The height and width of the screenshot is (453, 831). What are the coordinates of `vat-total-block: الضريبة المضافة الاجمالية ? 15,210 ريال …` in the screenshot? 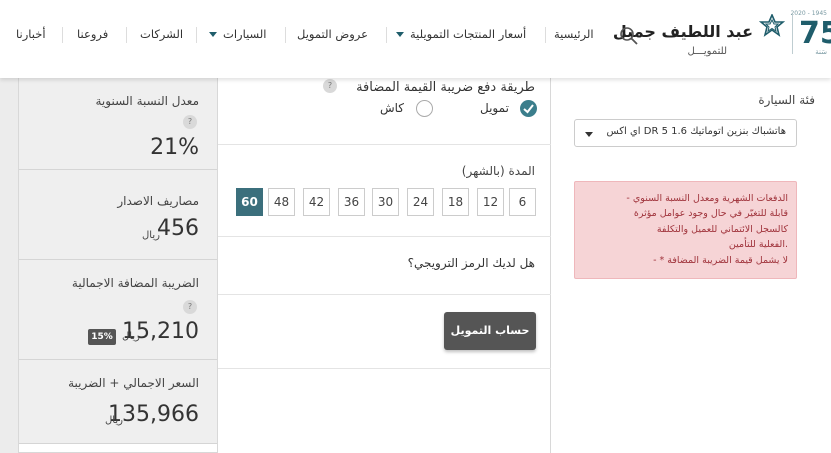 It's located at (118, 310).